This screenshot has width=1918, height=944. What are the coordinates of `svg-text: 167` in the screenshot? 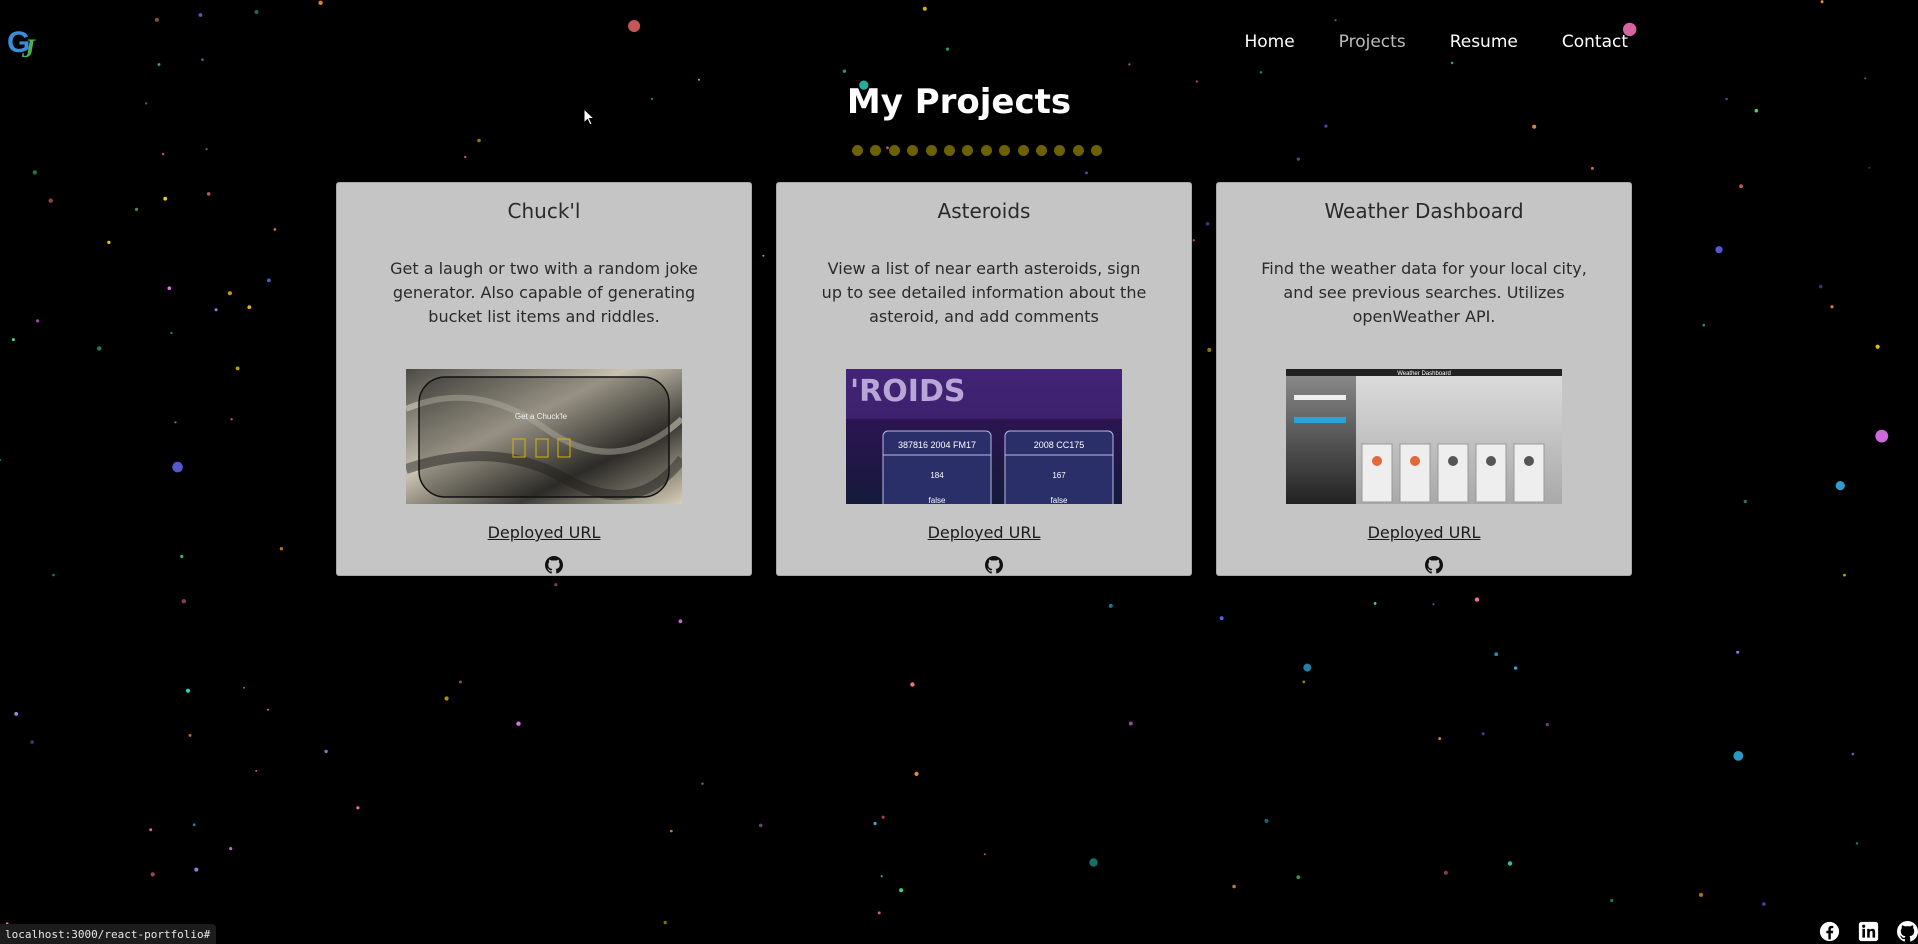 It's located at (1059, 475).